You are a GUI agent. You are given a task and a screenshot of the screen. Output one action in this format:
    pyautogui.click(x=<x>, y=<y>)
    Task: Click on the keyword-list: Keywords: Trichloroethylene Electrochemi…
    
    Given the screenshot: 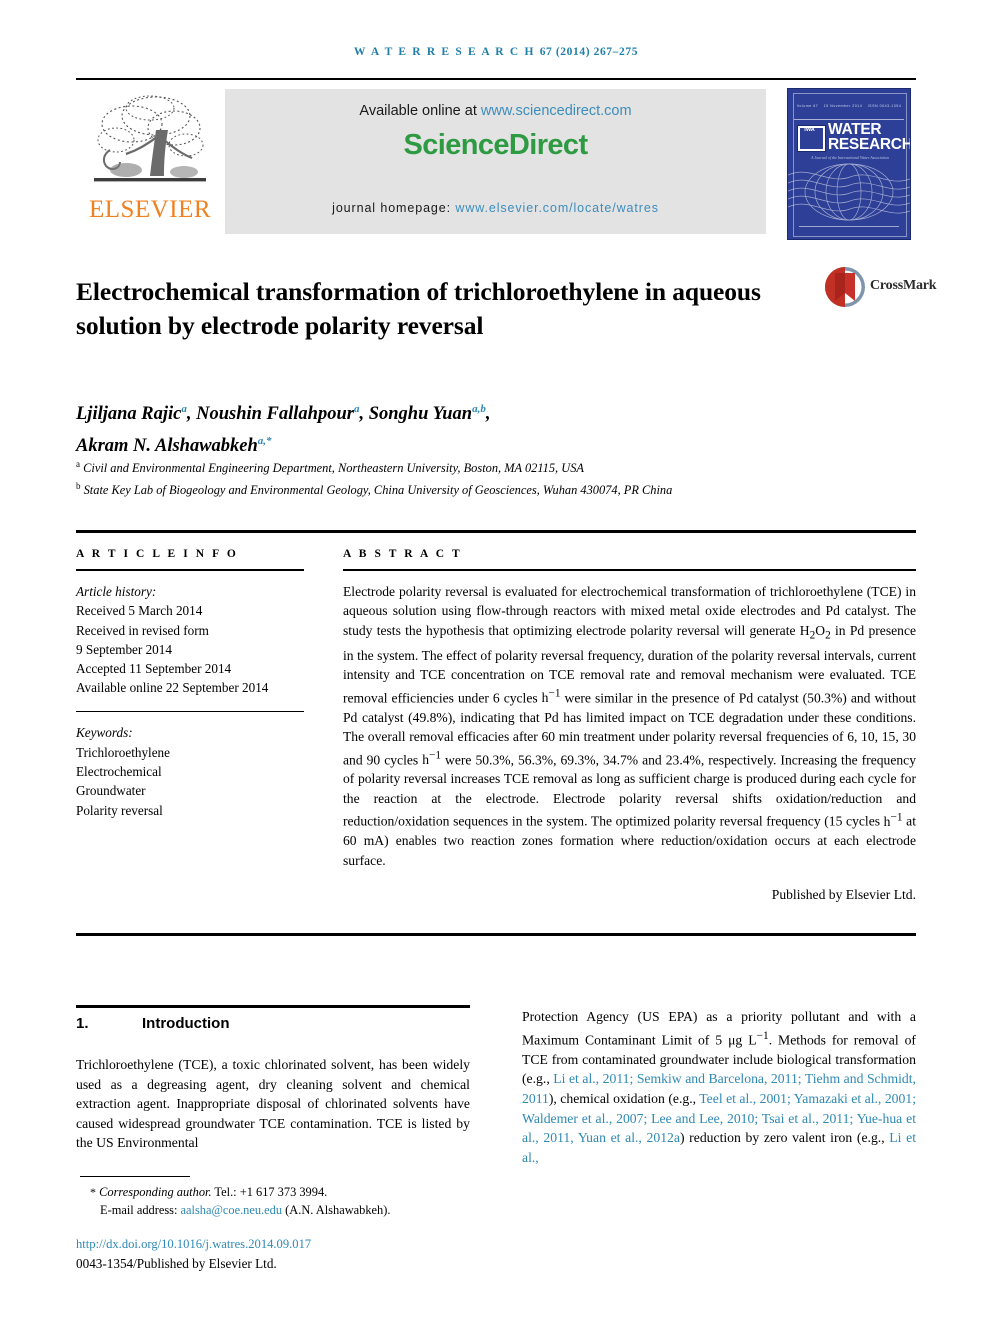 What is the action you would take?
    pyautogui.click(x=190, y=771)
    